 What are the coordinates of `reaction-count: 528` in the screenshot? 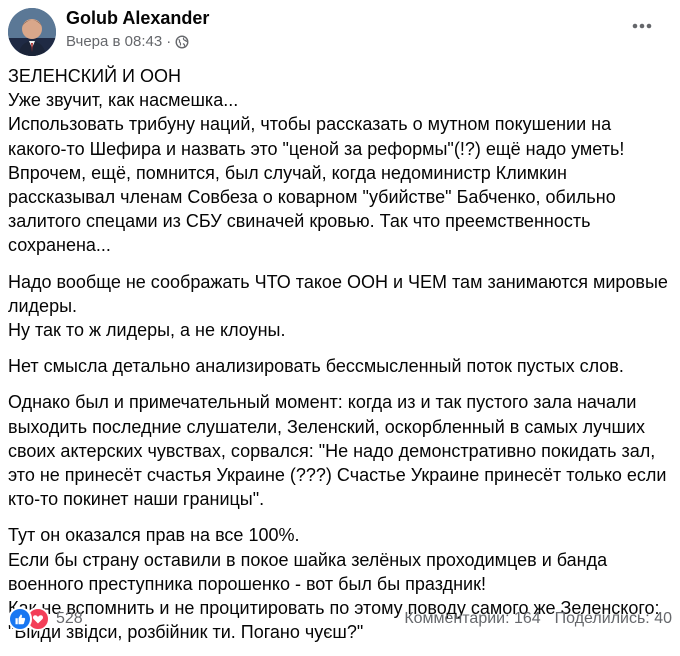 It's located at (69, 619).